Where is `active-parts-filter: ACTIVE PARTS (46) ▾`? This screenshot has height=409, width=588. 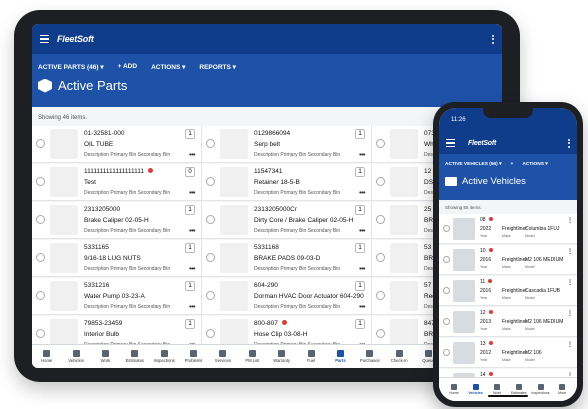 active-parts-filter: ACTIVE PARTS (46) ▾ is located at coordinates (71, 67).